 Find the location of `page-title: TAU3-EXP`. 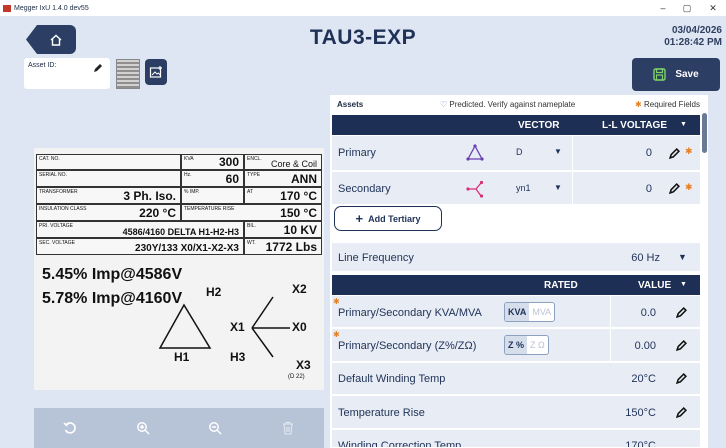

page-title: TAU3-EXP is located at coordinates (363, 37).